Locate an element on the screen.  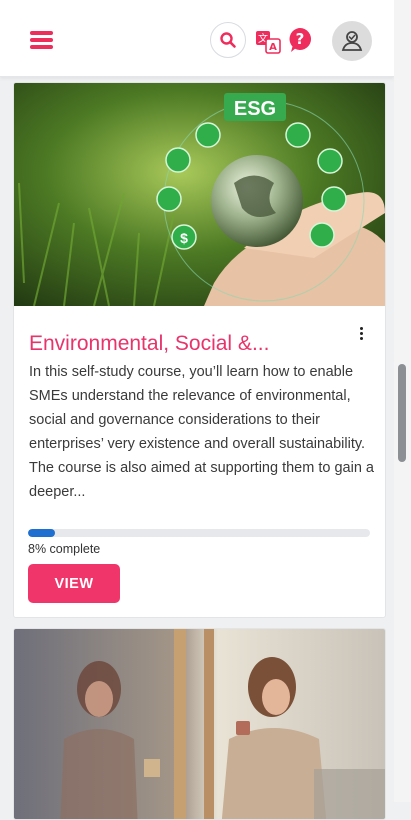
progress-bar-fill is located at coordinates (42, 533).